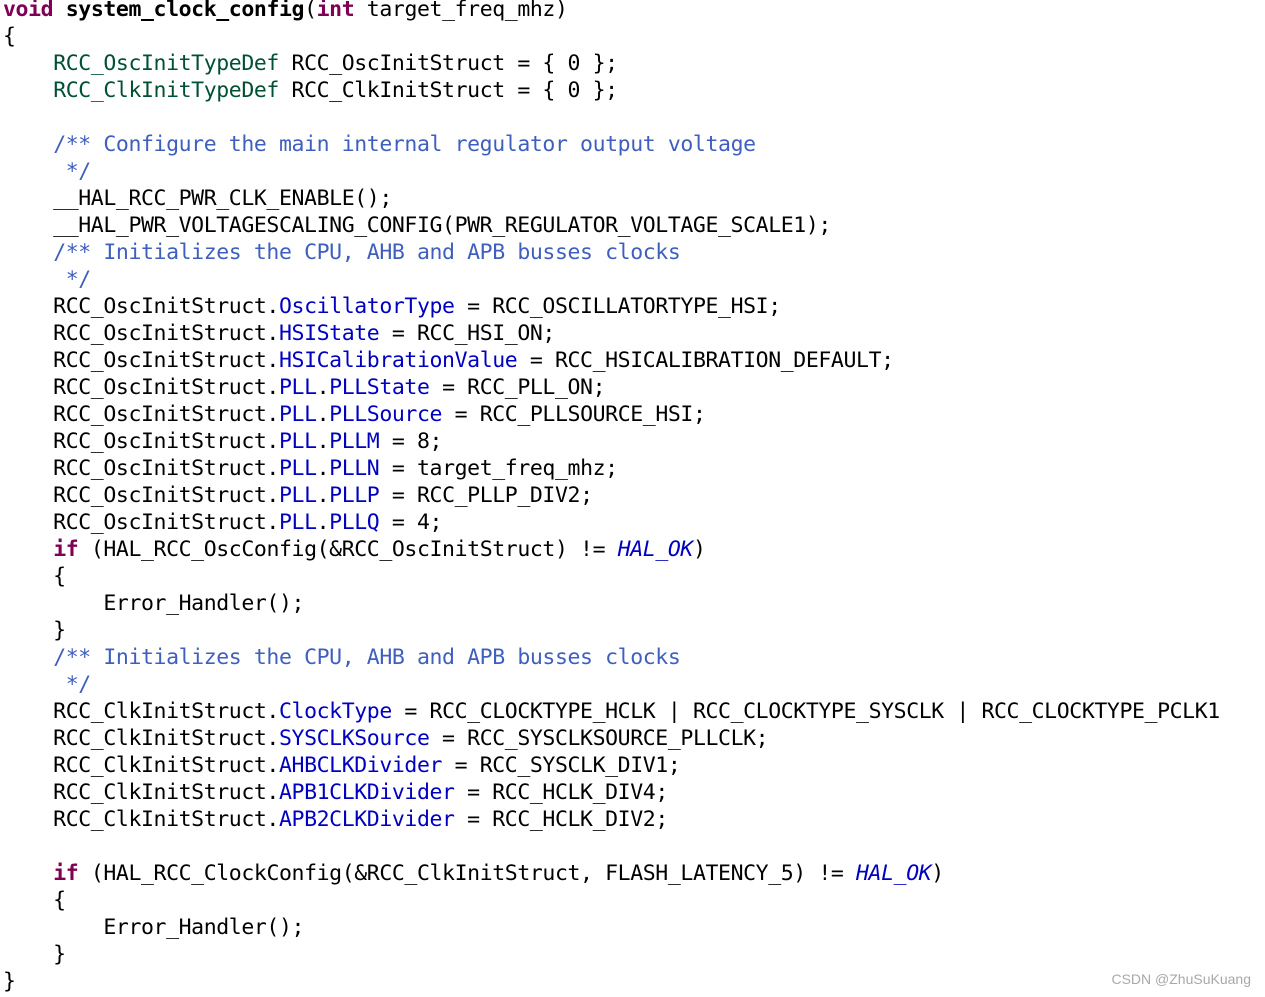  Describe the element at coordinates (360, 765) in the screenshot. I see `field-token: AHBCLKDivider` at that location.